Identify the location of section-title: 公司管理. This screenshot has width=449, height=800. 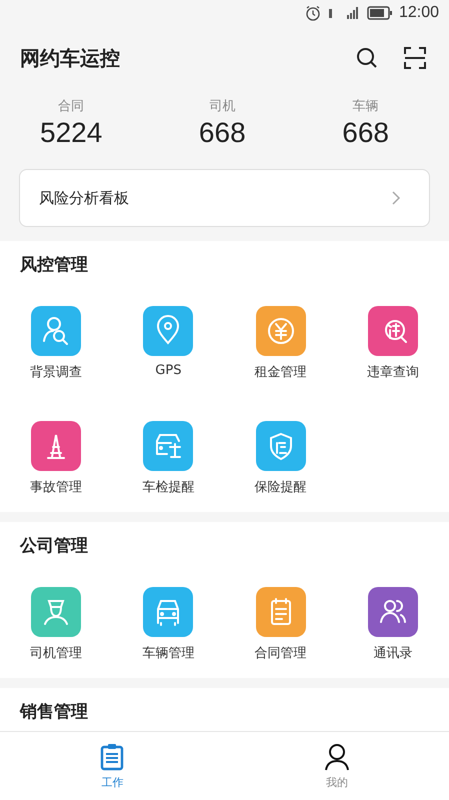
(53, 546).